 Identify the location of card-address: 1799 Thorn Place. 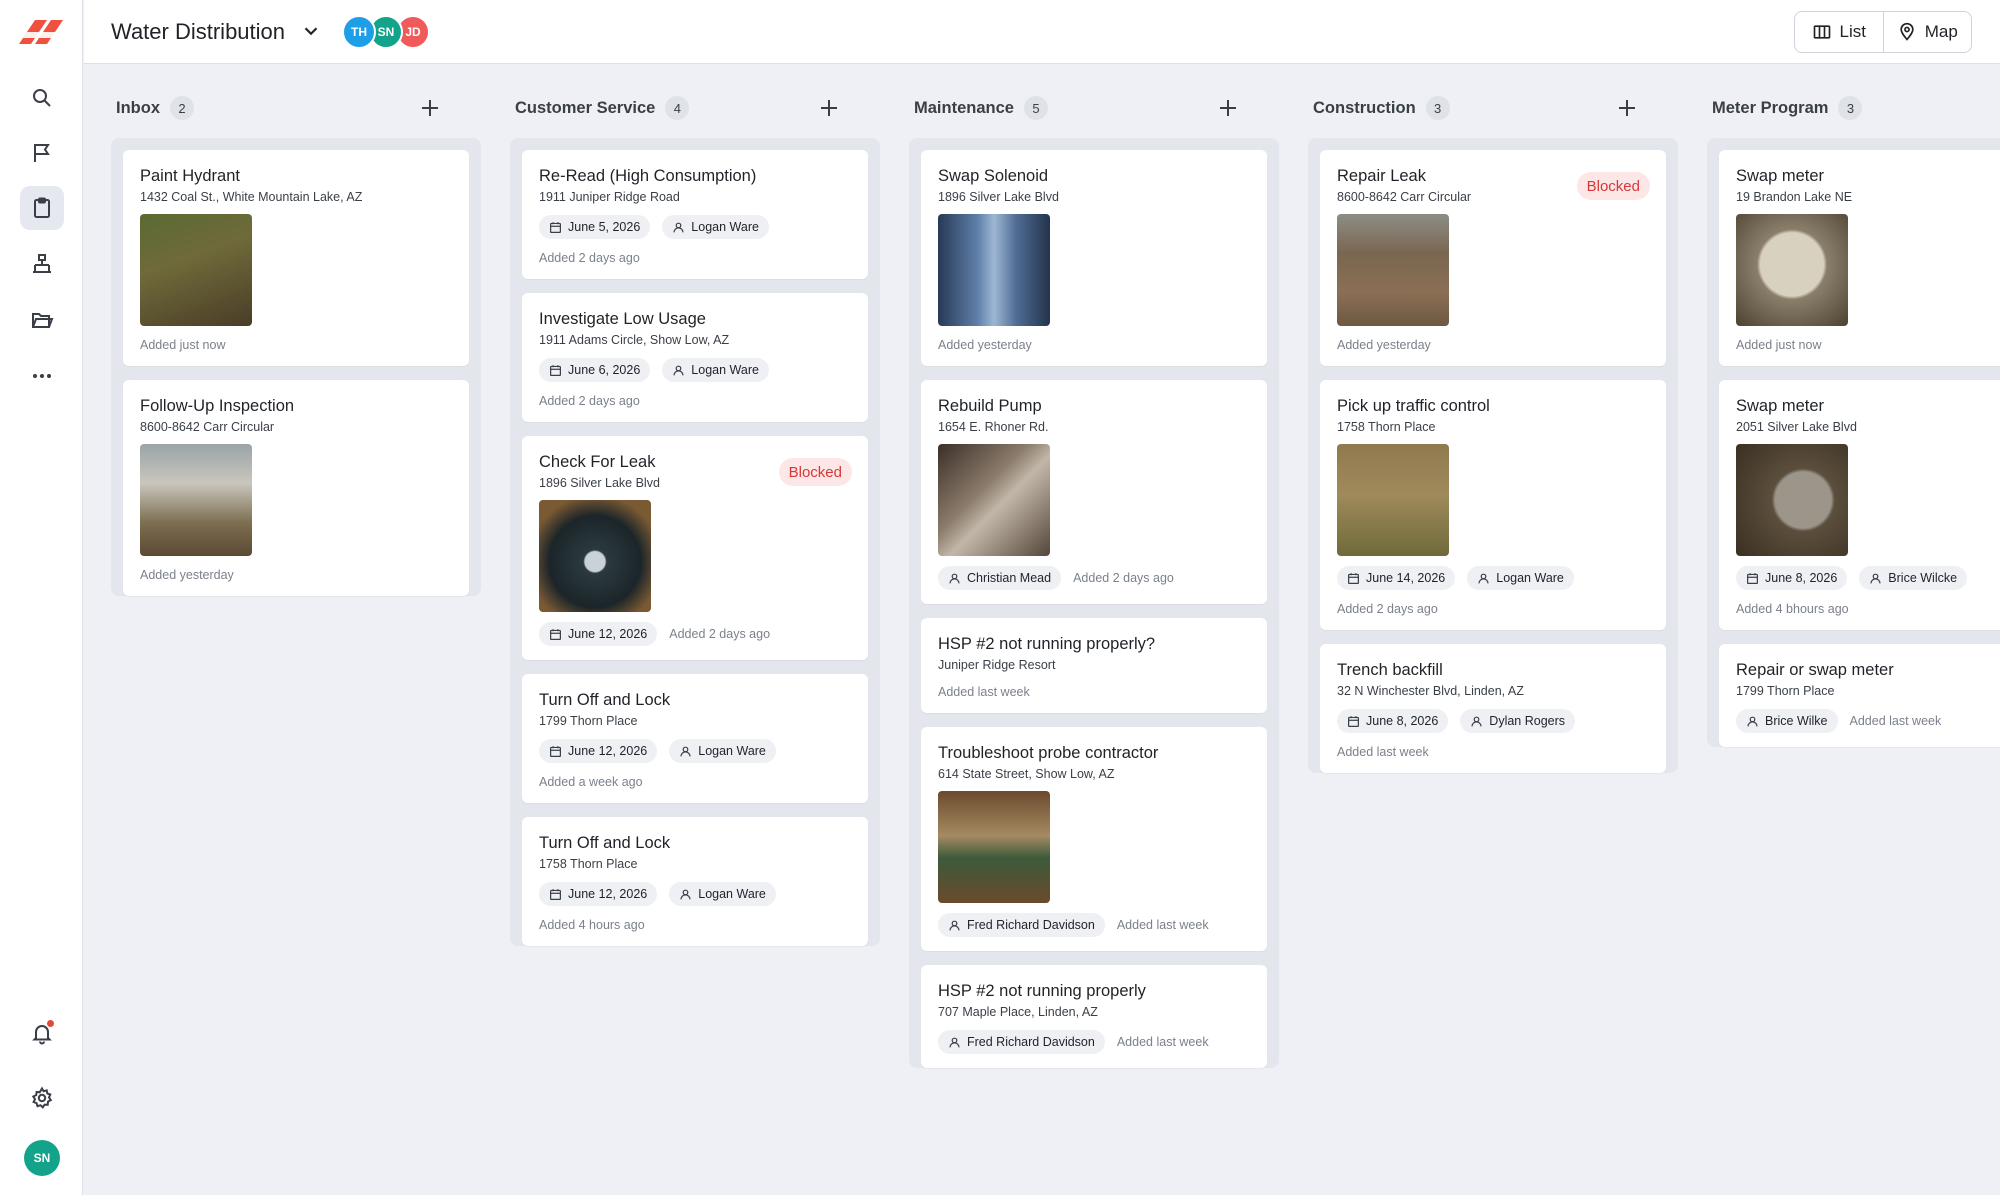
(1785, 691).